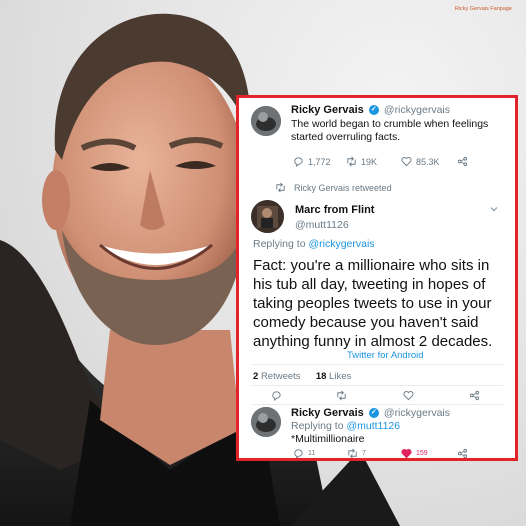 This screenshot has height=526, width=526. Describe the element at coordinates (385, 355) in the screenshot. I see `tweet-source-link: Twitter for Android` at that location.